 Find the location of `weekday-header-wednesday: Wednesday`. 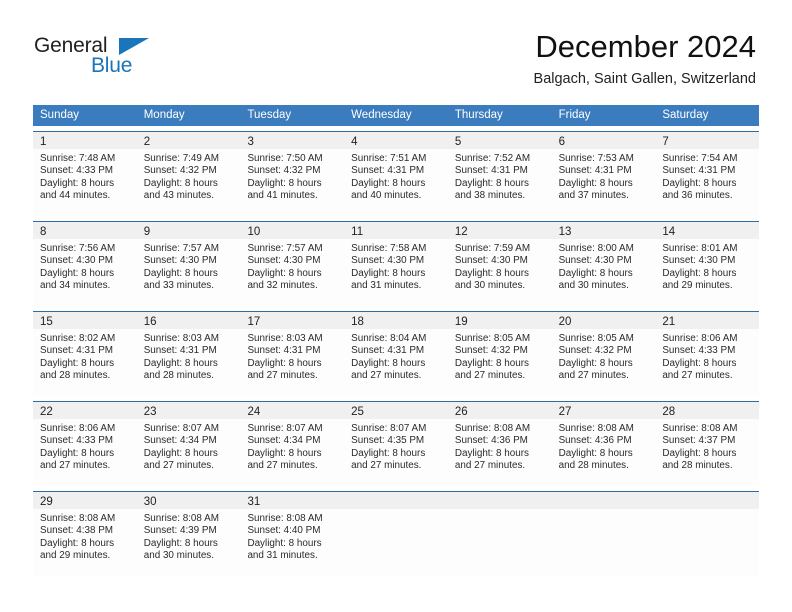

weekday-header-wednesday: Wednesday is located at coordinates (381, 115).